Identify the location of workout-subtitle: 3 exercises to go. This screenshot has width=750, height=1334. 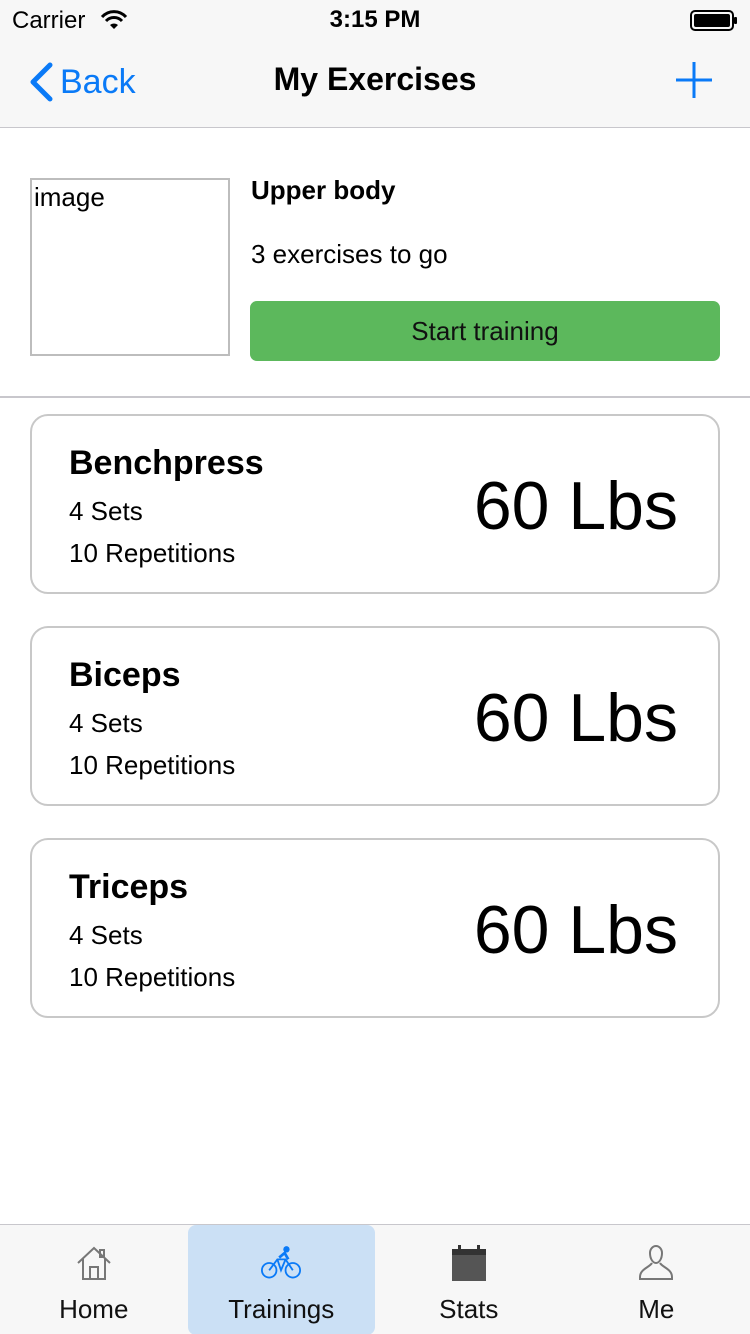
(349, 254).